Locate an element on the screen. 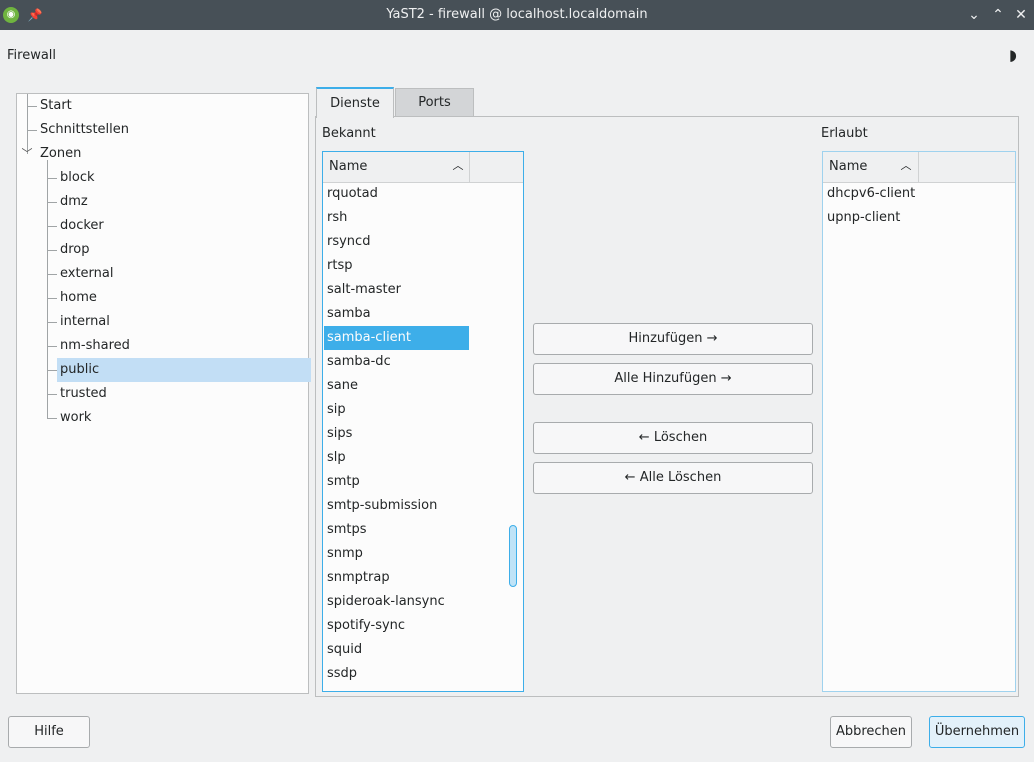 The image size is (1034, 762). tree-item-zonen: Zonen is located at coordinates (59, 154).